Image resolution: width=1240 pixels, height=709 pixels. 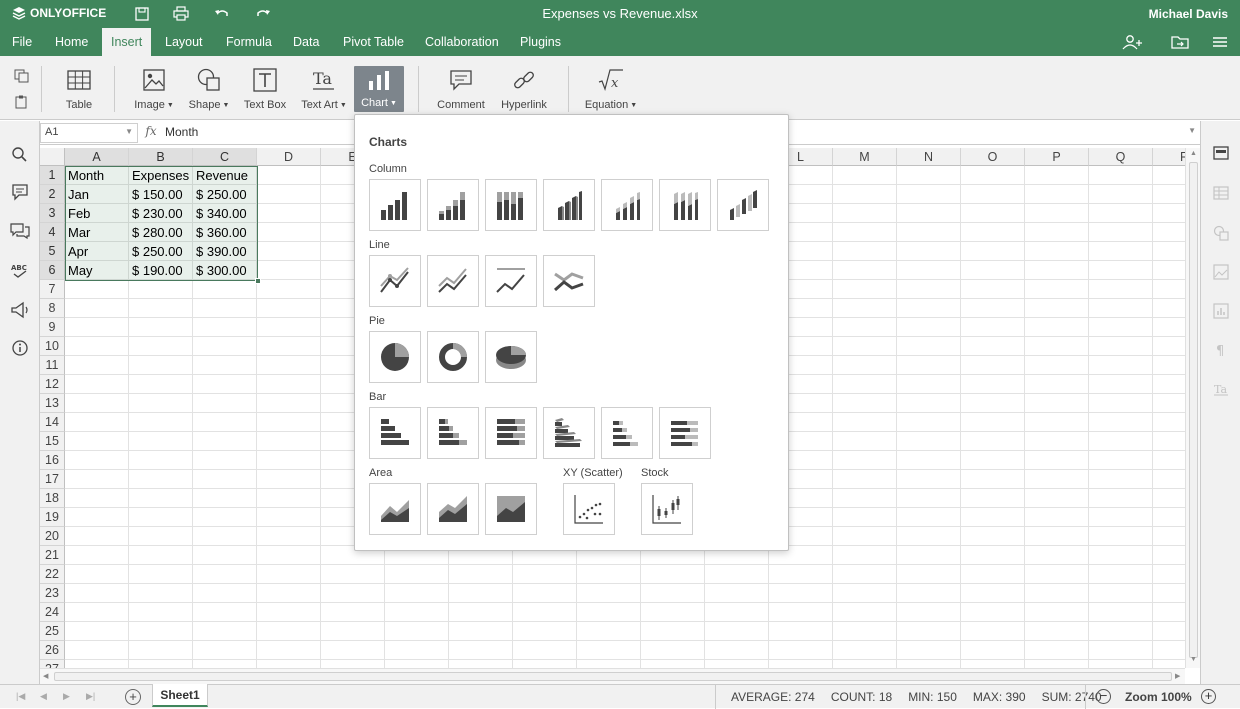 I want to click on shape-settings-icon, so click(x=1221, y=233).